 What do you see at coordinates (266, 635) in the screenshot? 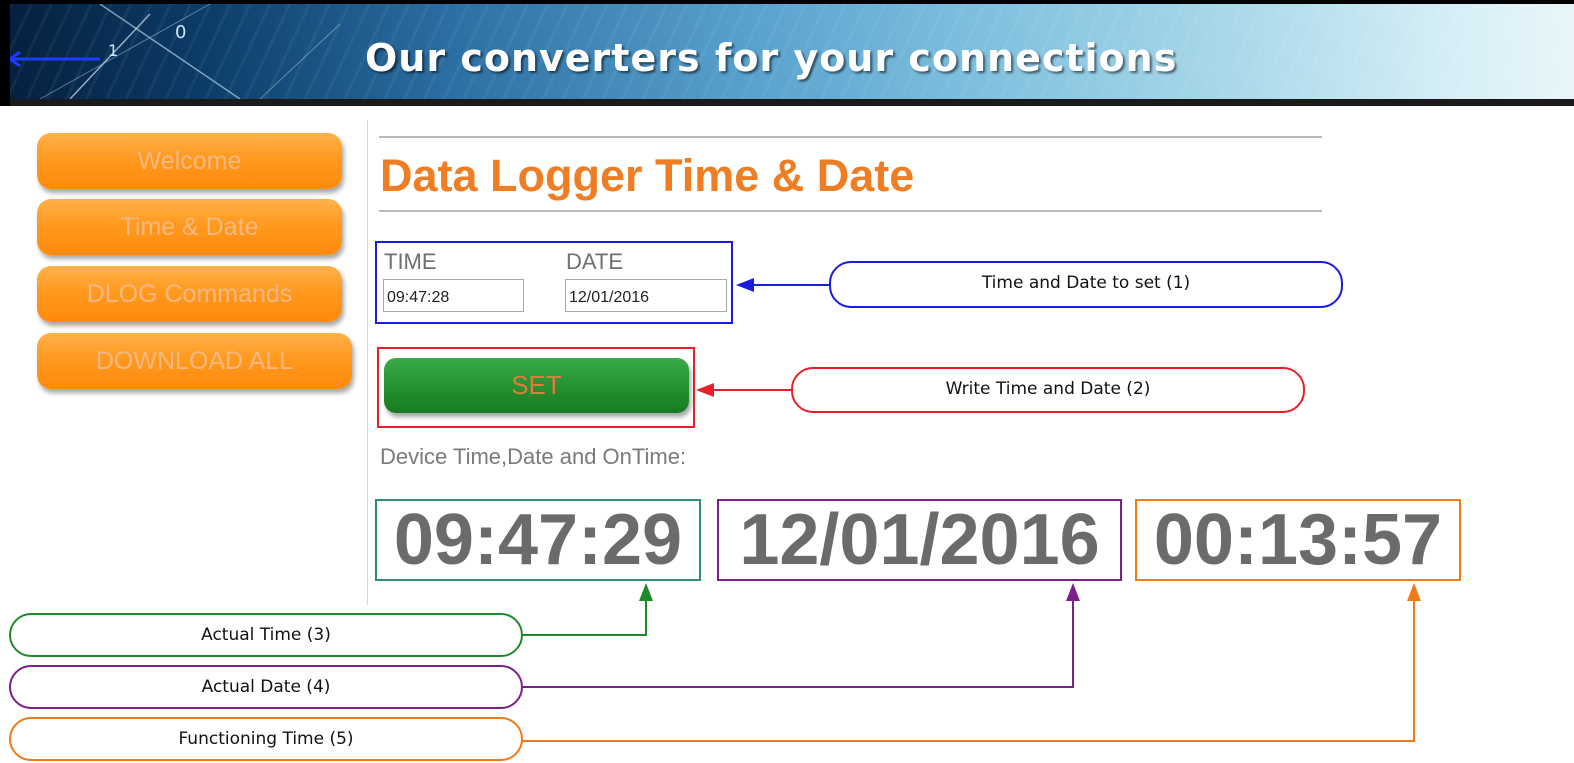
I see `callout-actual-time: Actual Time (3)` at bounding box center [266, 635].